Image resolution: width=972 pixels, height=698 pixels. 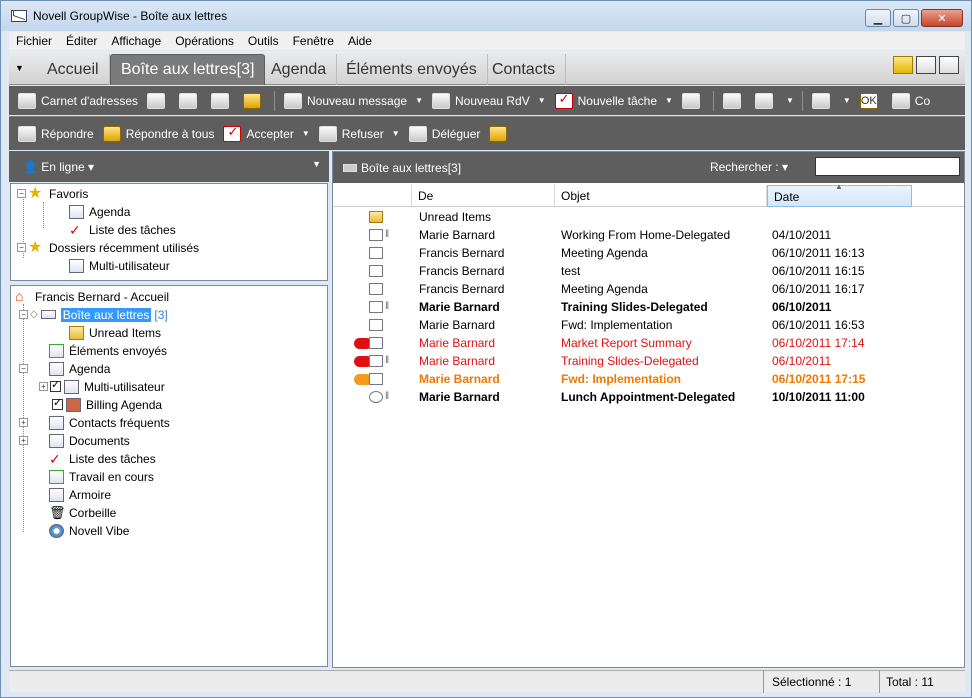 I want to click on proxy-button, so click(x=254, y=100).